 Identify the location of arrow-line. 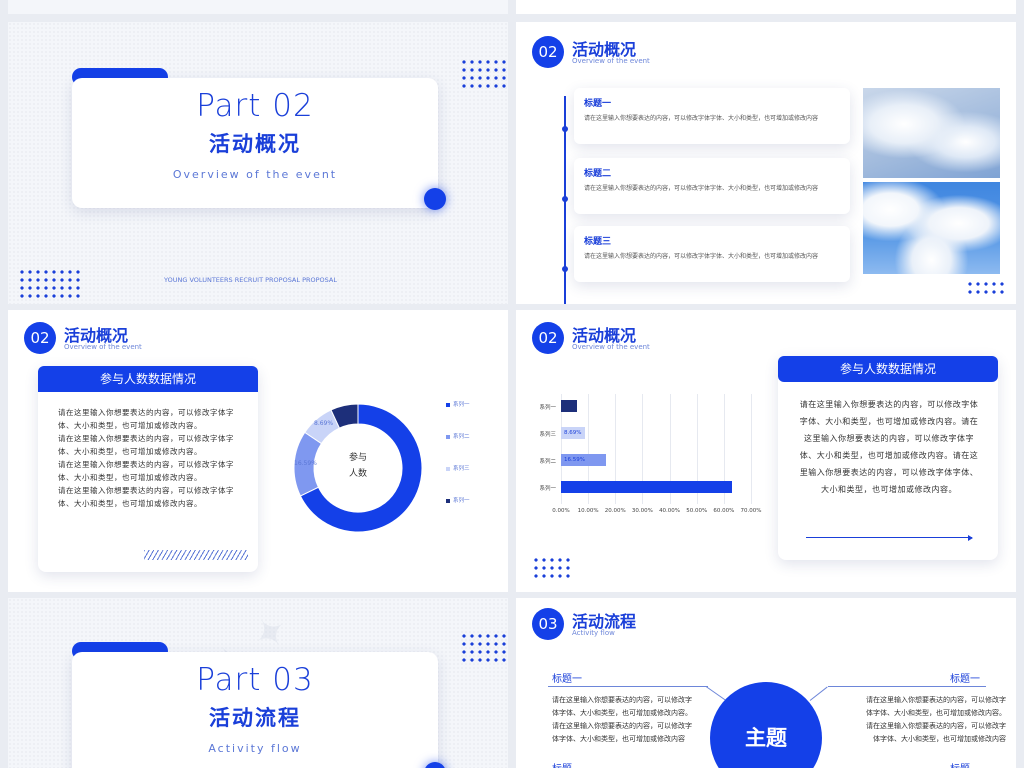
(889, 537).